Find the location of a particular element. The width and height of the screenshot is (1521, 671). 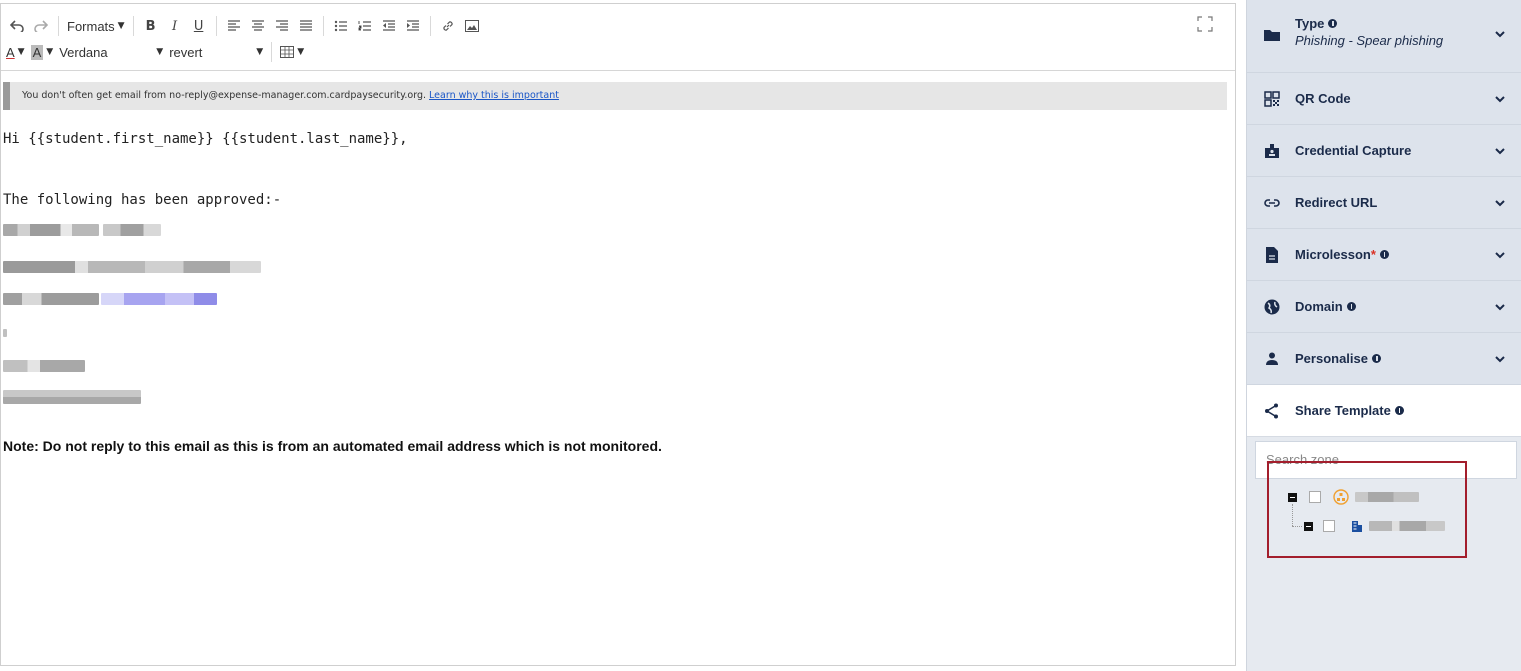

qr-code-icon is located at coordinates (1272, 99).